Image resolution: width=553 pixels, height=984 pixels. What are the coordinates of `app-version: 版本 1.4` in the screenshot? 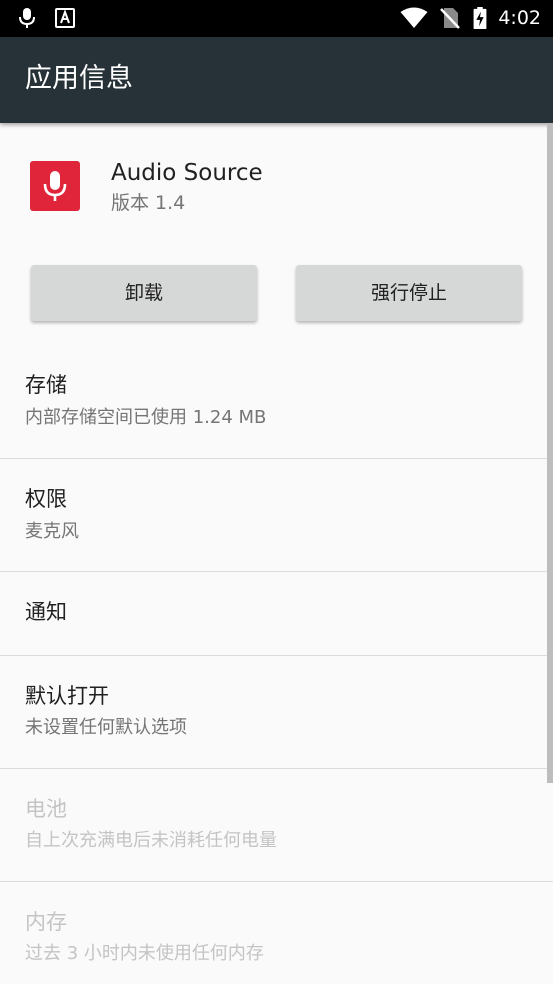 It's located at (148, 203).